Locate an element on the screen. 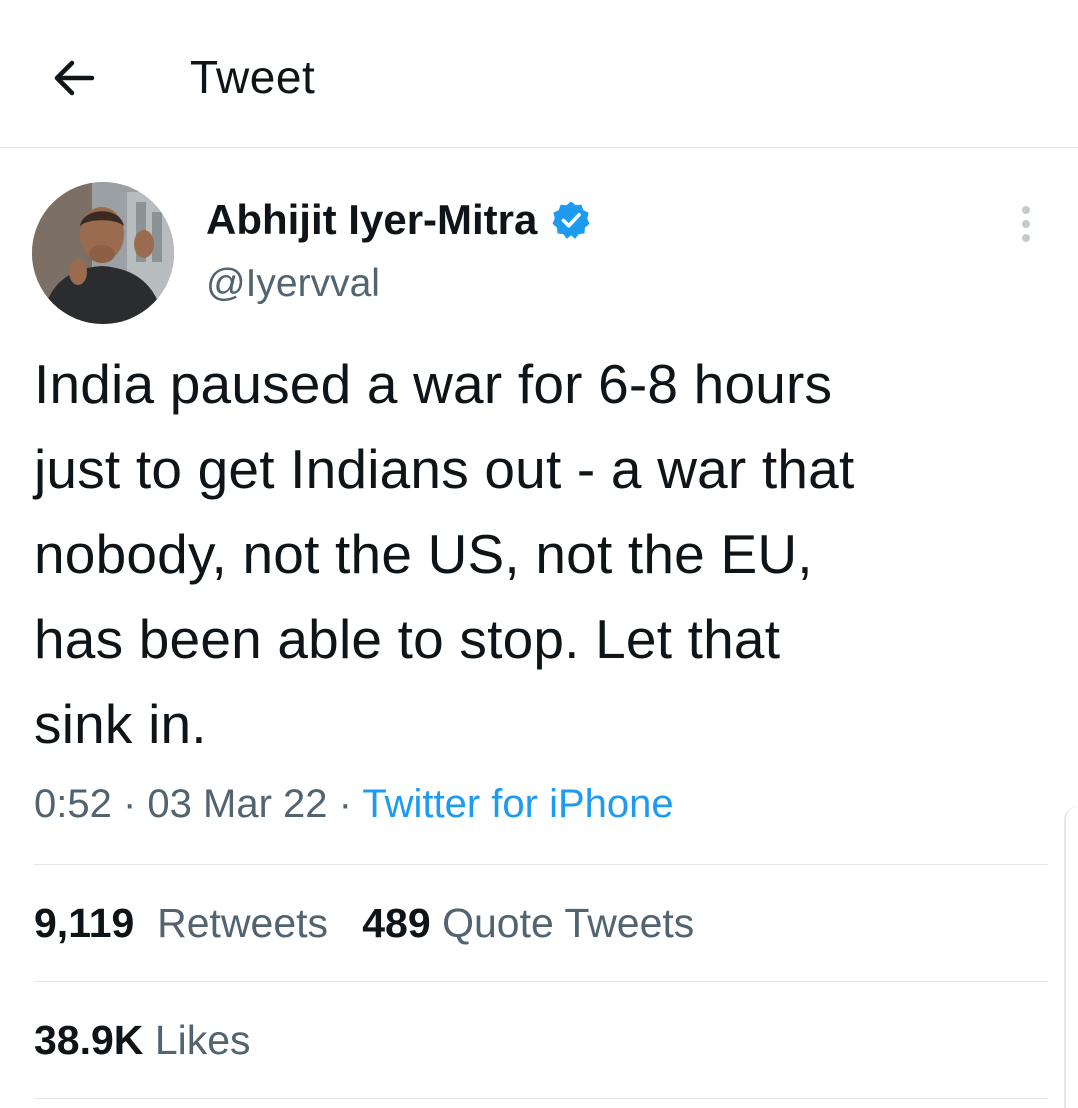  engagement-stats: 9,119 Retweets 489 Quote Tweets is located at coordinates (364, 923).